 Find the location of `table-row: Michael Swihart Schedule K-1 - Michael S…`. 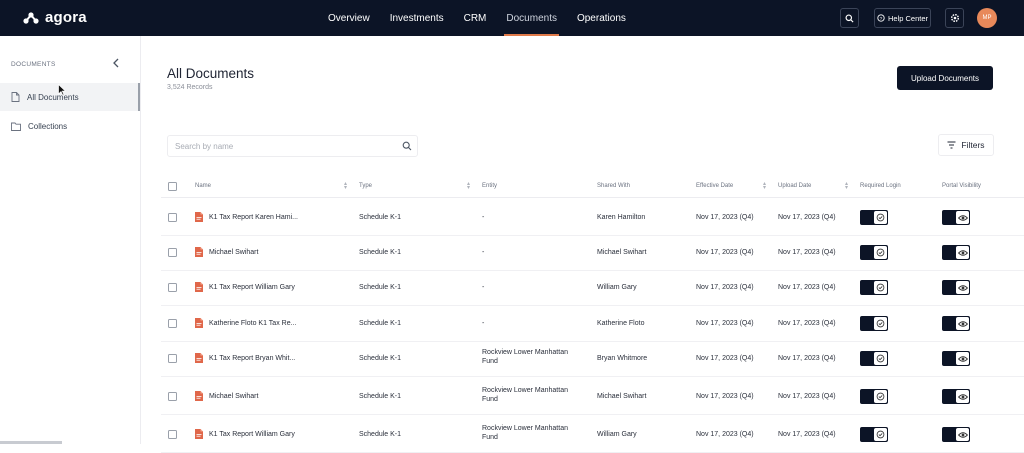

table-row: Michael Swihart Schedule K-1 - Michael S… is located at coordinates (592, 253).